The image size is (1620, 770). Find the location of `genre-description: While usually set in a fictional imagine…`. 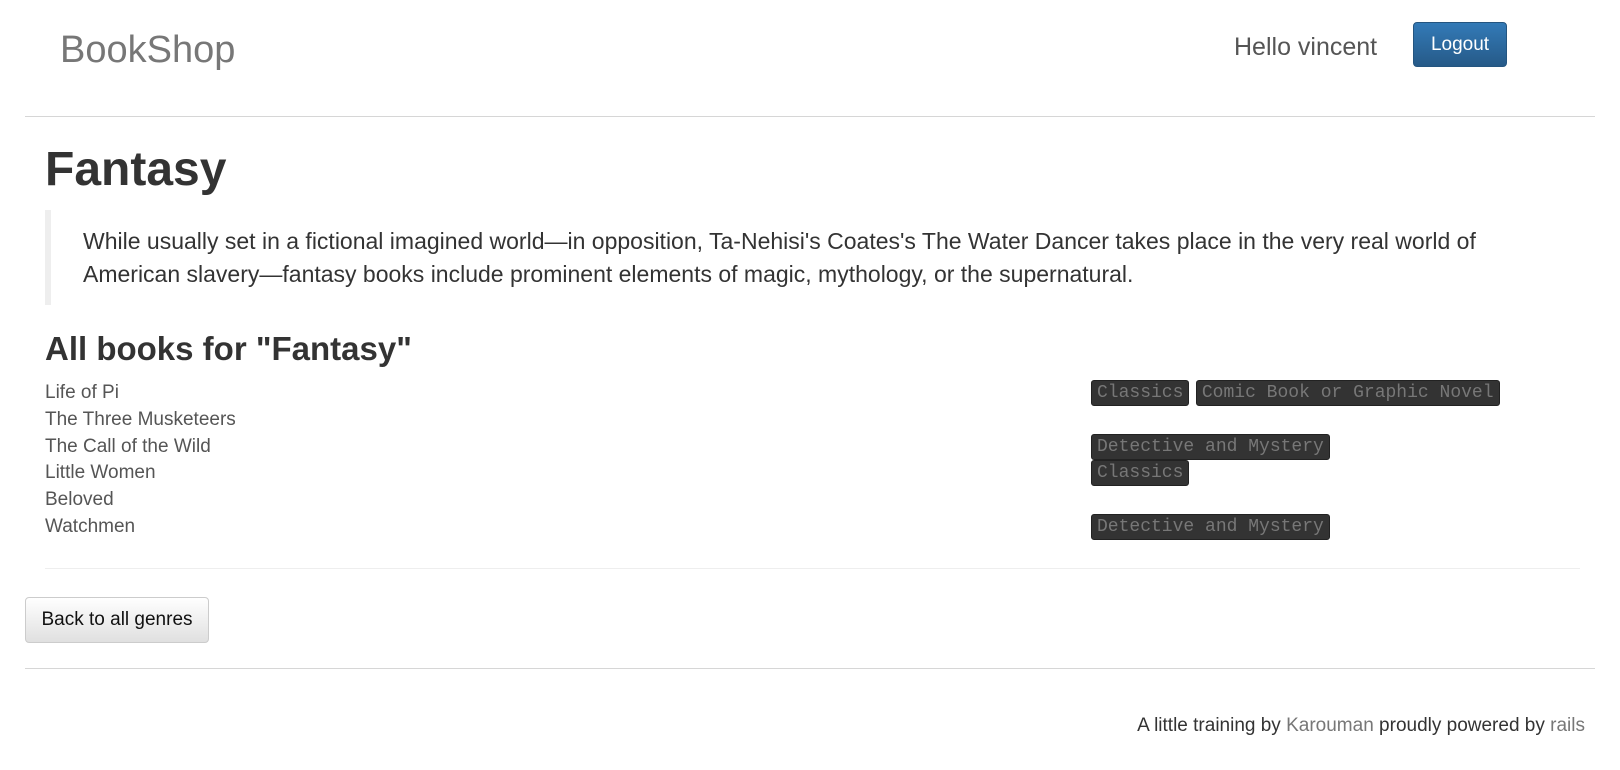

genre-description: While usually set in a fictional imagine… is located at coordinates (795, 257).